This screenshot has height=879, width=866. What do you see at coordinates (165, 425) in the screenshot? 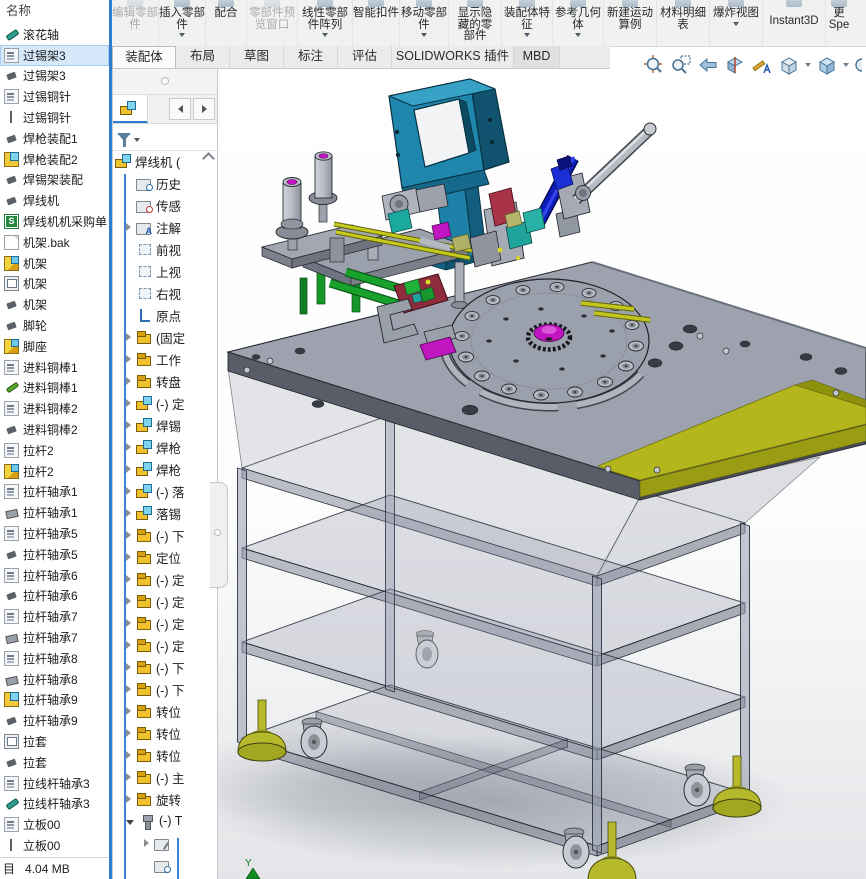
I see `feature-tree-item: 焊锡` at bounding box center [165, 425].